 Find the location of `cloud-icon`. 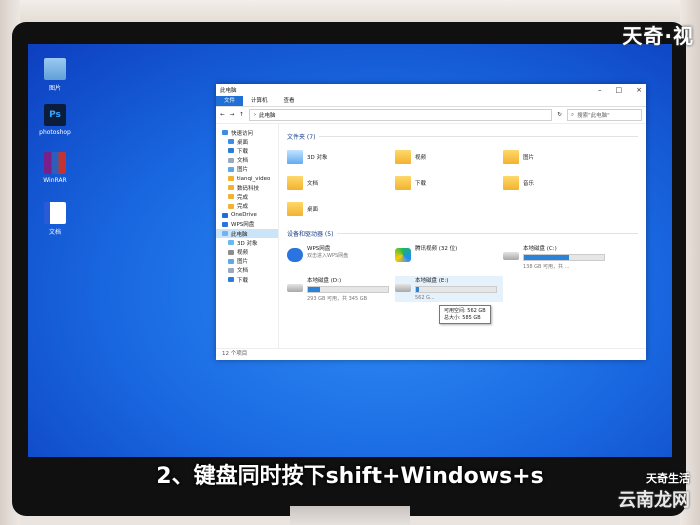

cloud-icon is located at coordinates (295, 255).